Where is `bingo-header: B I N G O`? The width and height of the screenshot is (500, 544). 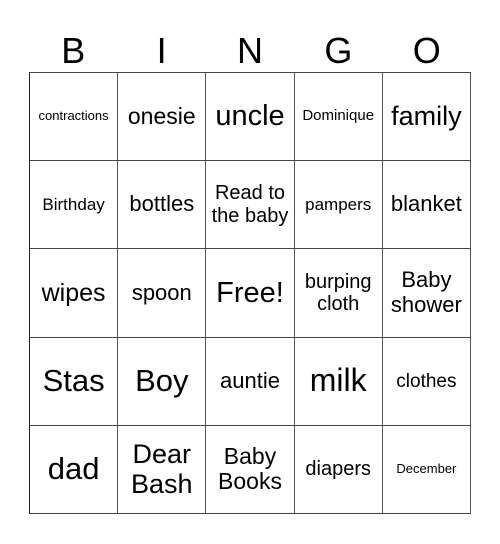 bingo-header: B I N G O is located at coordinates (250, 51).